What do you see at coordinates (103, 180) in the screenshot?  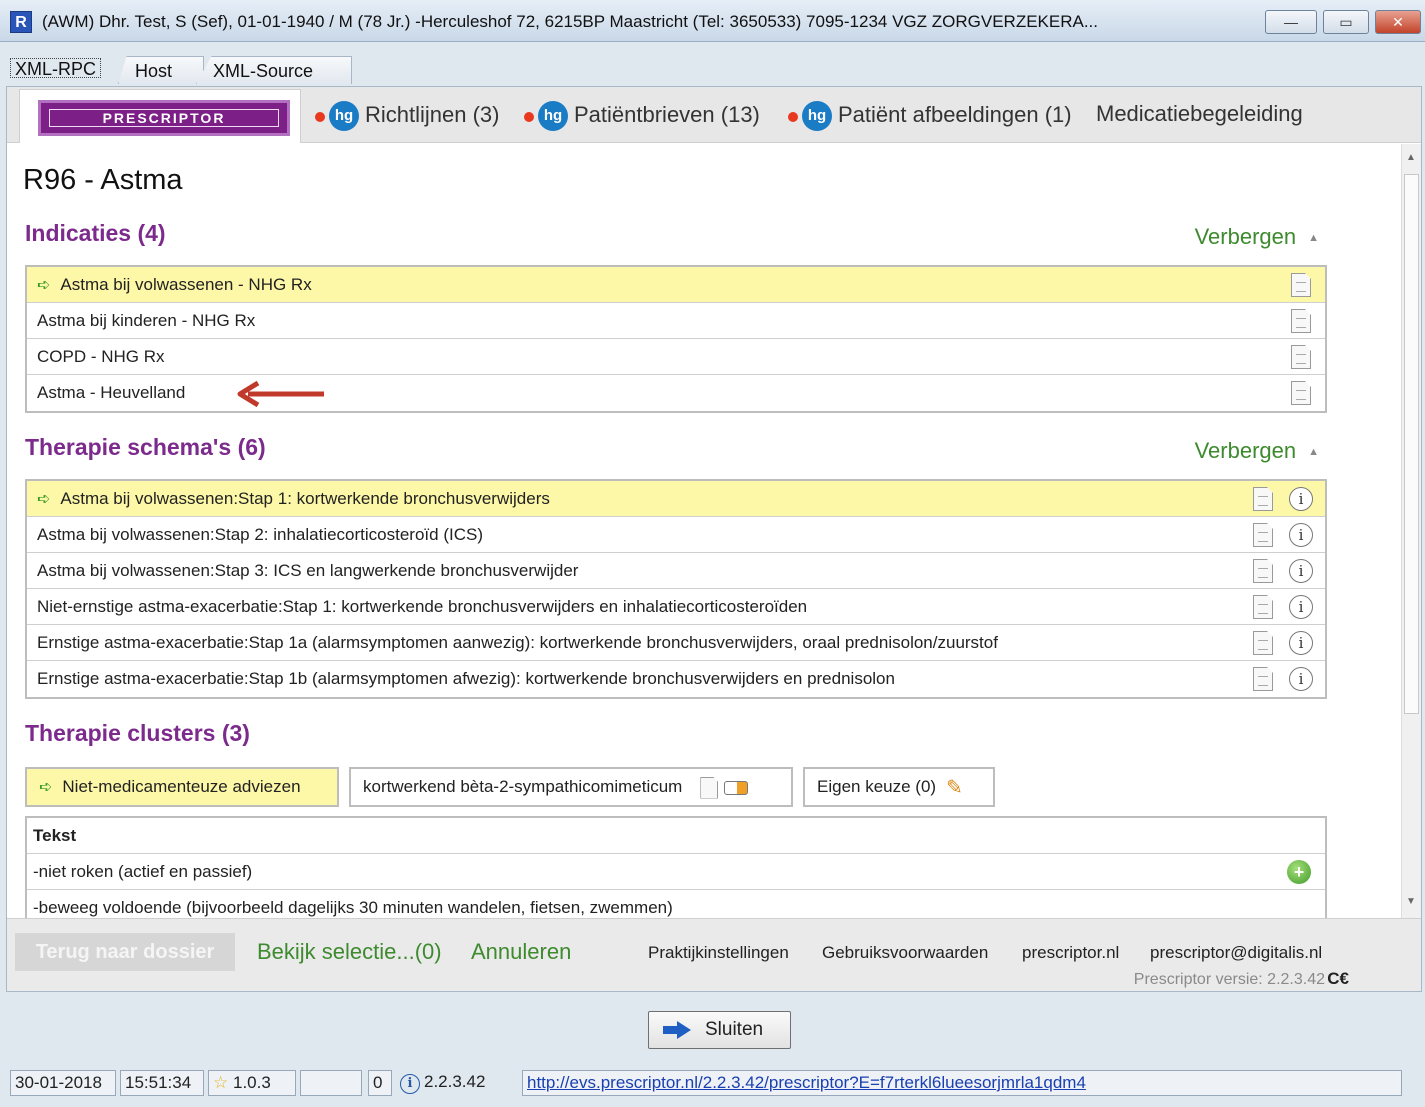 I see `page-title: R96 - Astma` at bounding box center [103, 180].